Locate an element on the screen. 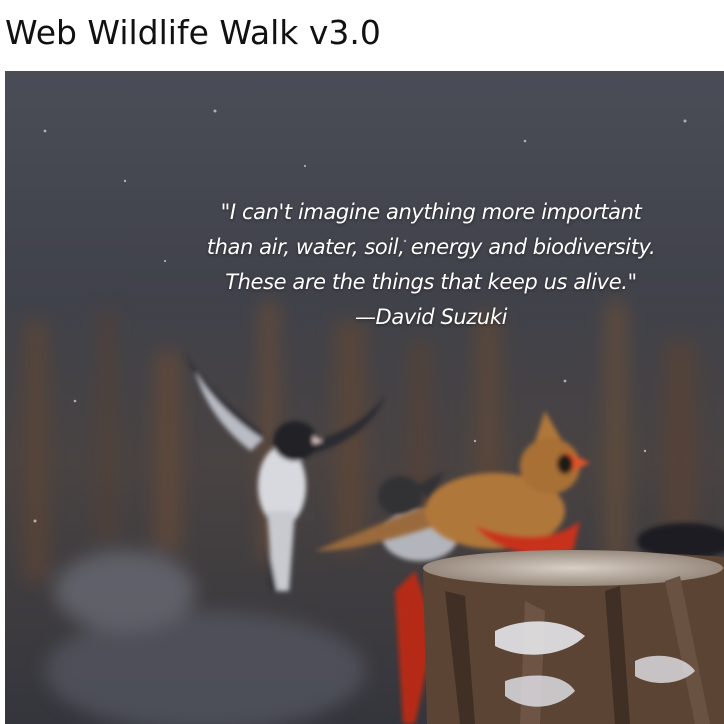  page-title: Web Wildlife Walk v3.0 is located at coordinates (193, 32).